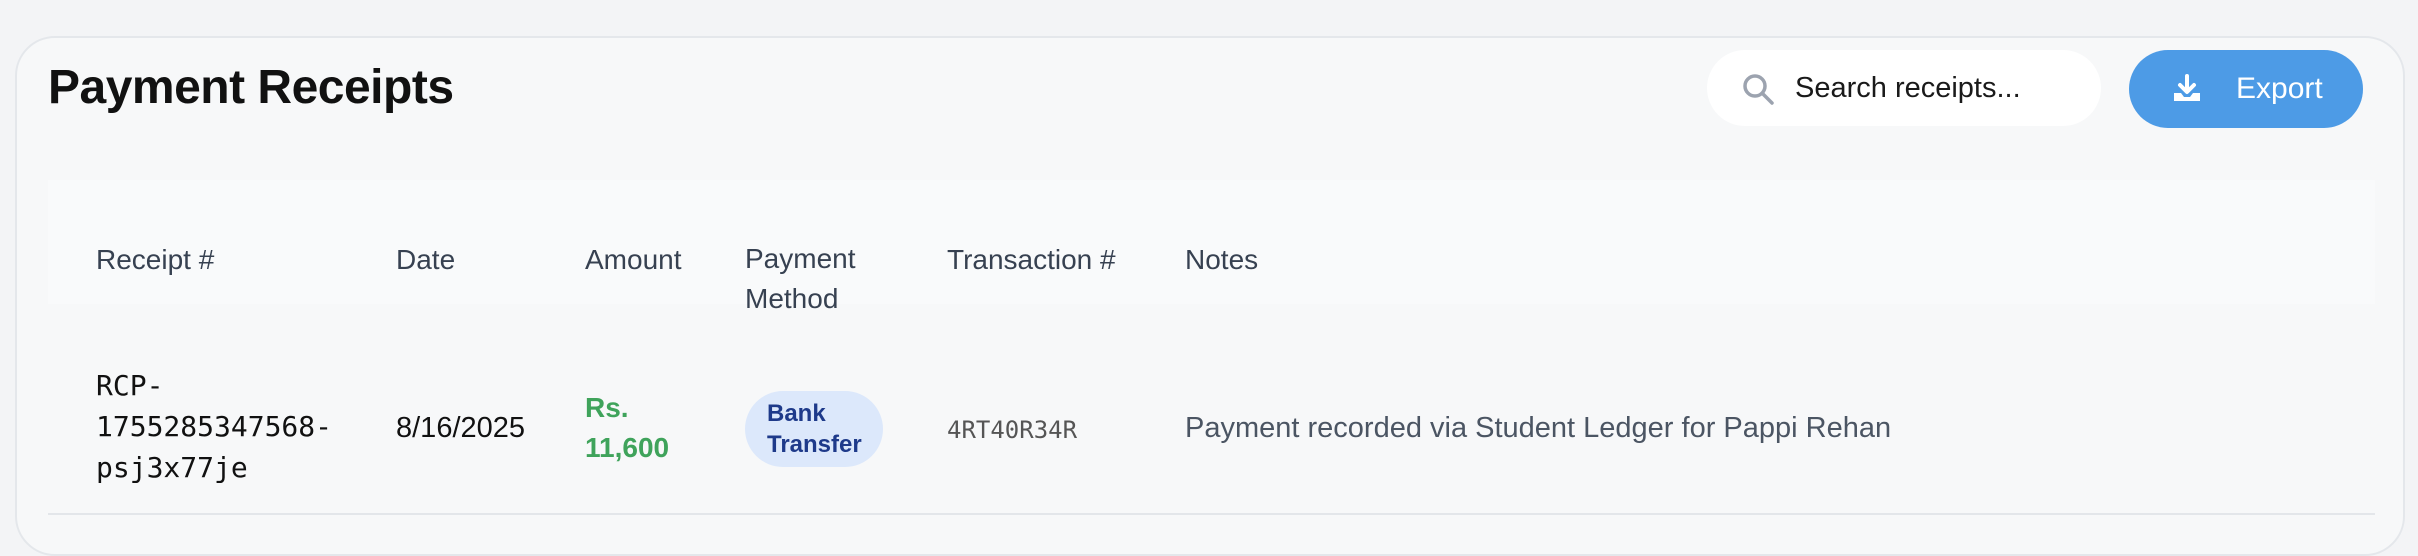 The width and height of the screenshot is (2418, 556). I want to click on payment-method-badge: Bank Transfer, so click(814, 429).